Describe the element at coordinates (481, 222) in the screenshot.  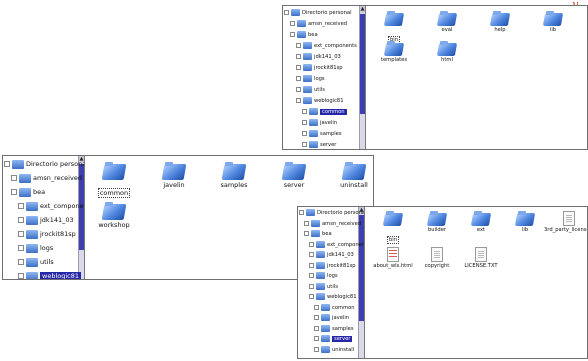
I see `file-item-ext: ext` at that location.